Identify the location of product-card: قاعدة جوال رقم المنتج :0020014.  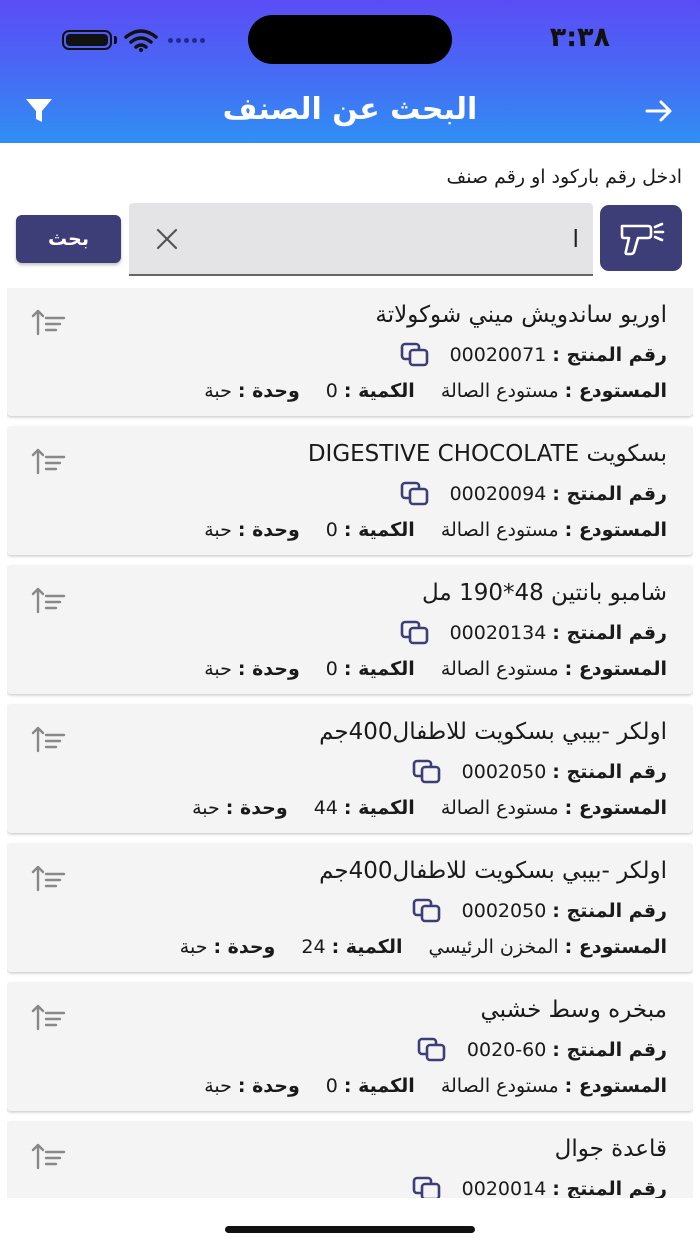
(350, 1160).